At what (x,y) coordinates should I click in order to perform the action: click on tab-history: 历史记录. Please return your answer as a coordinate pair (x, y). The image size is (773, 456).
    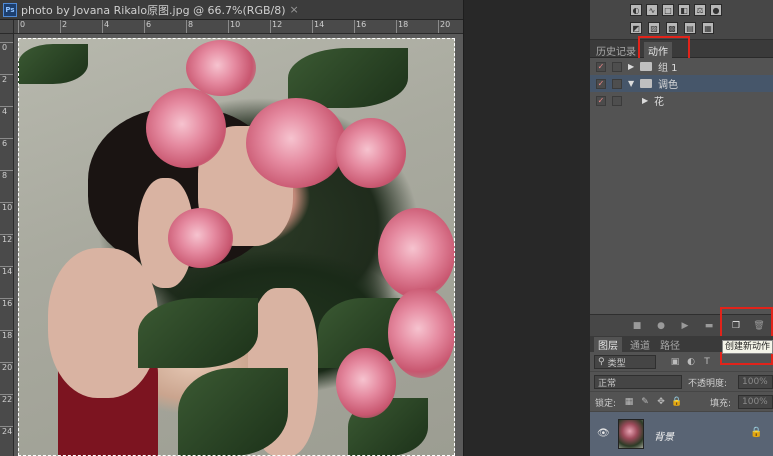
    Looking at the image, I should click on (616, 50).